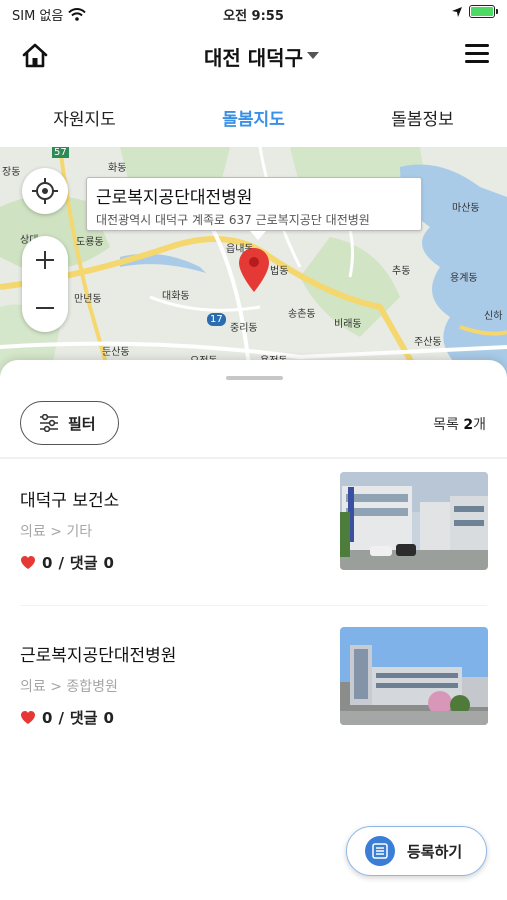 This screenshot has width=507, height=900. What do you see at coordinates (302, 314) in the screenshot?
I see `map-label: 송촌동` at bounding box center [302, 314].